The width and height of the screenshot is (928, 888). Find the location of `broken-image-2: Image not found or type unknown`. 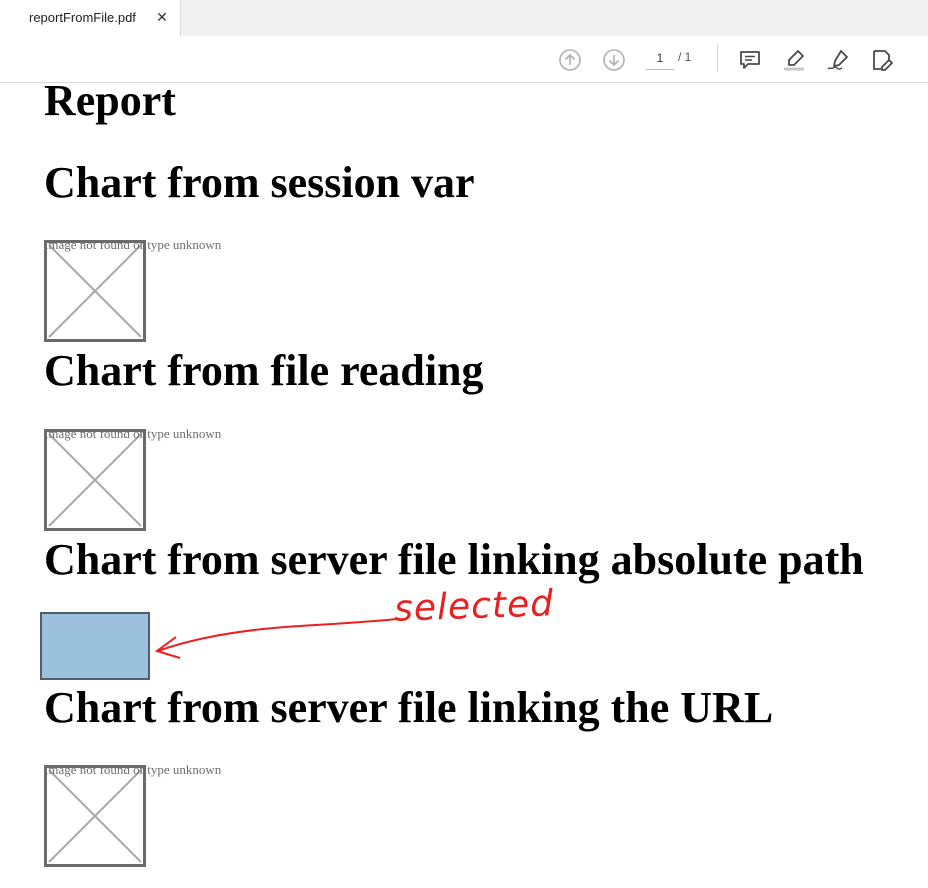

broken-image-2: Image not found or type unknown is located at coordinates (154, 478).